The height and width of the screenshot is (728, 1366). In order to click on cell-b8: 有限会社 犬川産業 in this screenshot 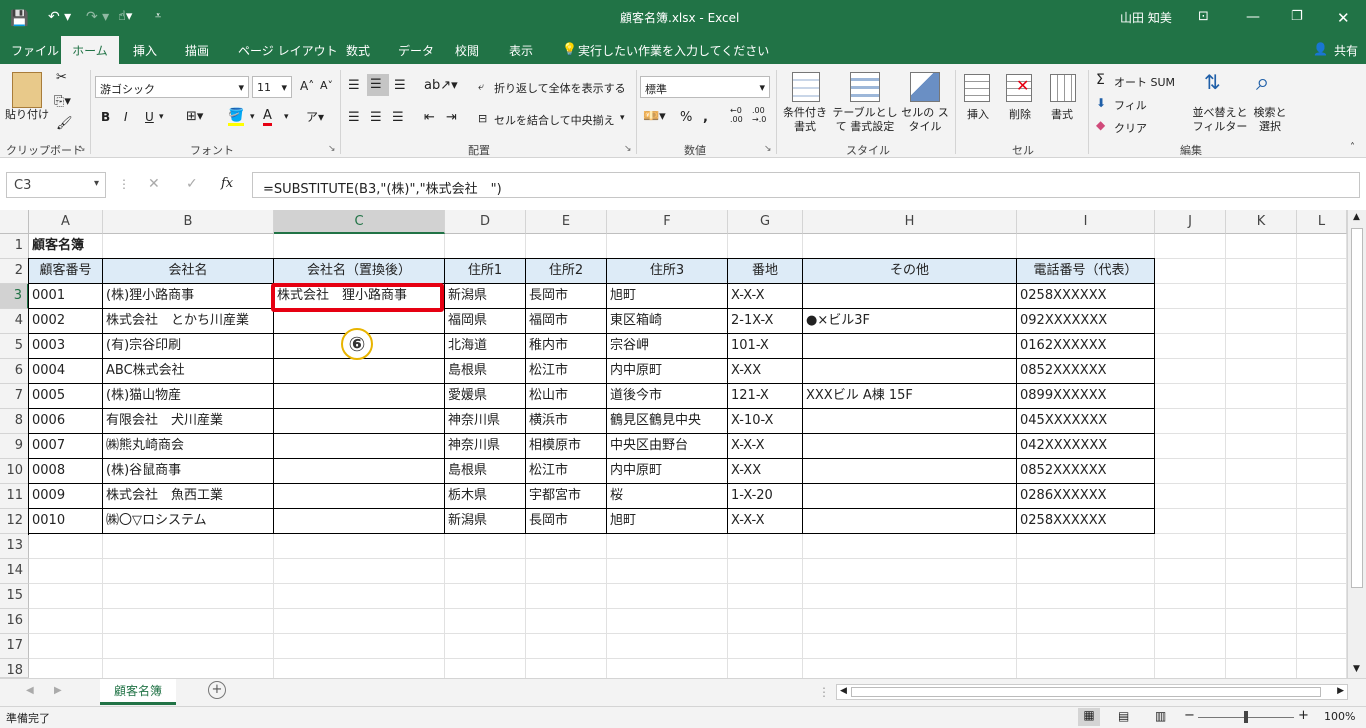, I will do `click(188, 421)`.